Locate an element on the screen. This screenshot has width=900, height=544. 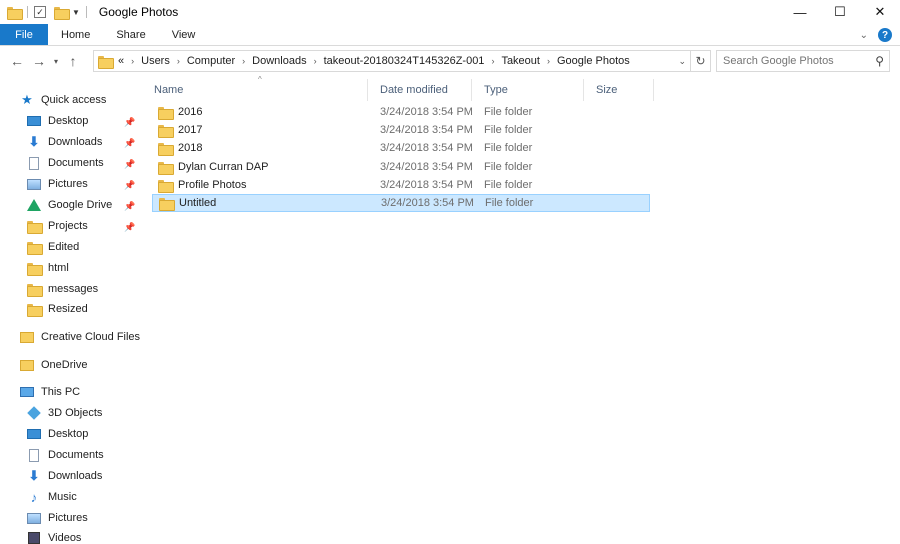
window-title: Google Photos is located at coordinates (138, 12).